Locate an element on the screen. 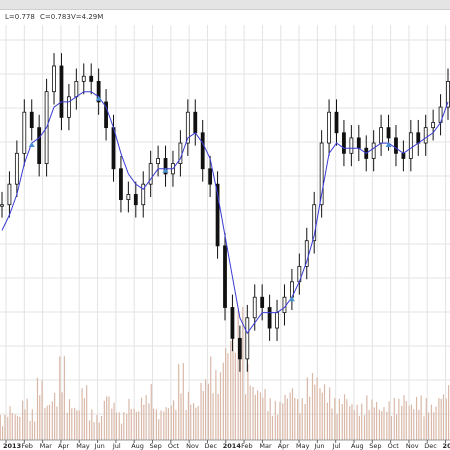 This screenshot has height=450, width=450. x-tick-label: Dec is located at coordinates (210, 446).